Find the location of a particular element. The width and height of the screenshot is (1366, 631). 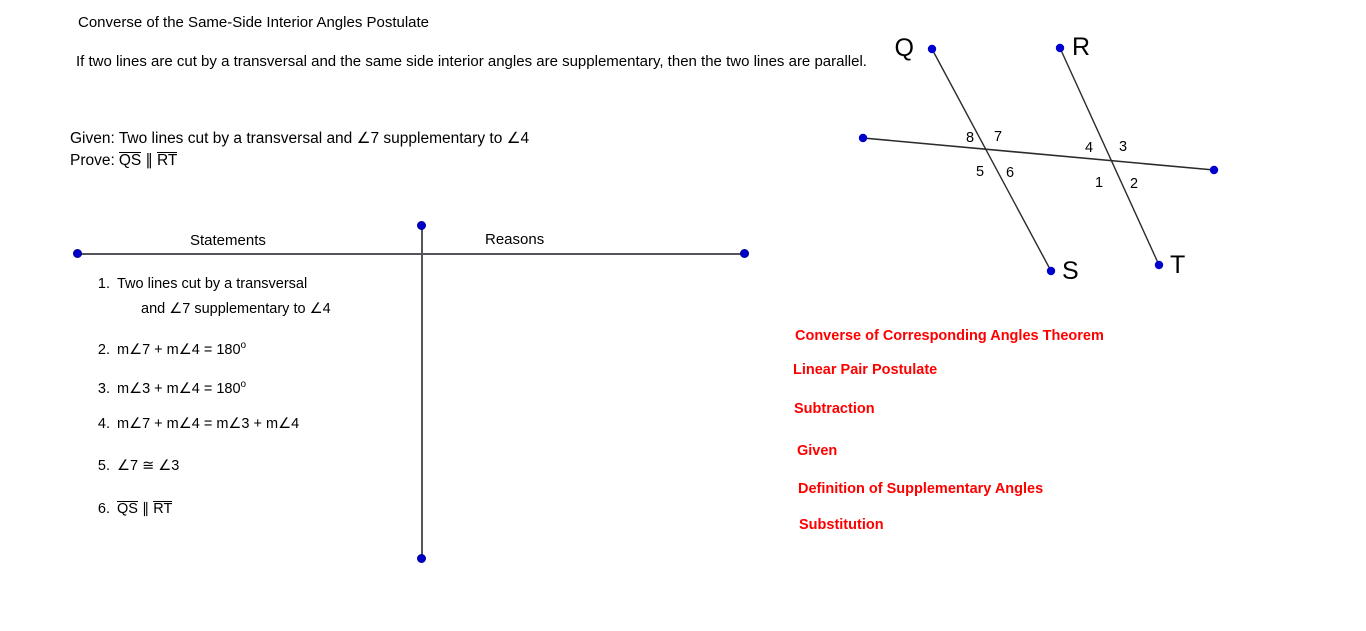

angle-label-2: 2 is located at coordinates (1134, 184).